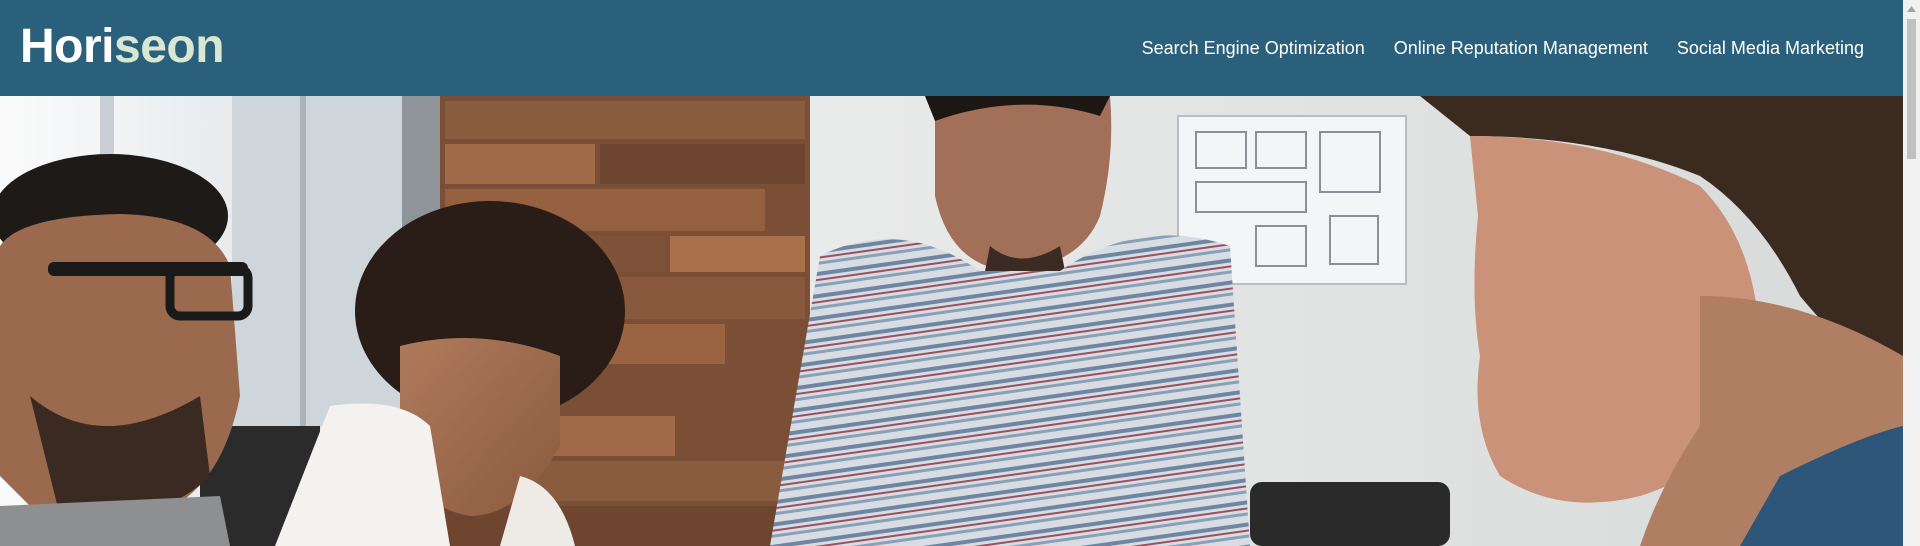 The width and height of the screenshot is (1920, 546). Describe the element at coordinates (1521, 48) in the screenshot. I see `nav-link-reputation: Online Reputation Management` at that location.